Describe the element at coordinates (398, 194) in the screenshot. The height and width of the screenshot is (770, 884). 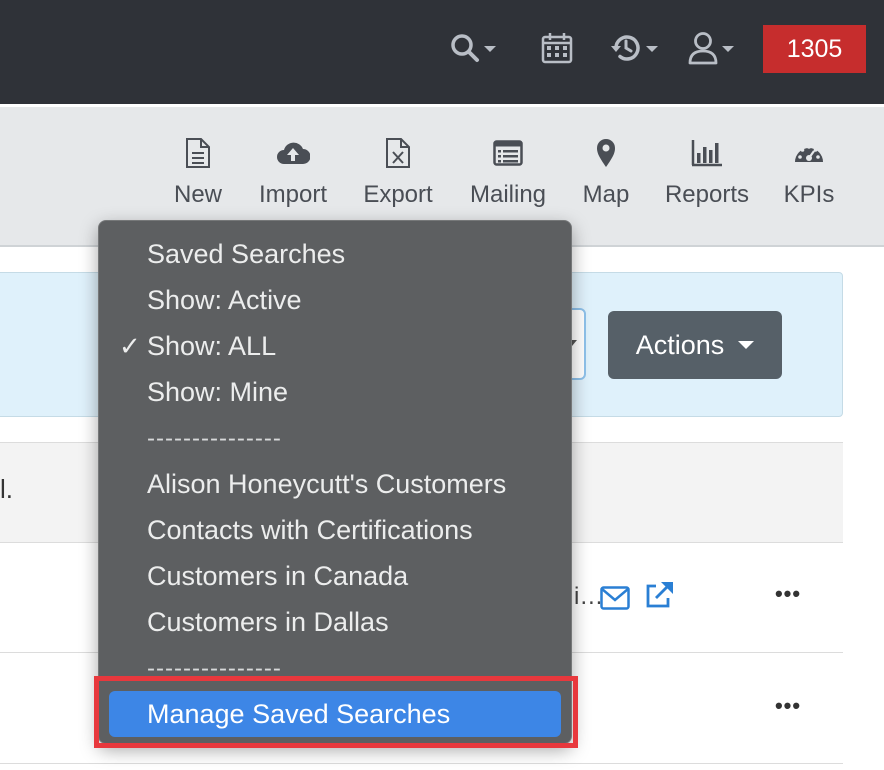
I see `toolbar-label-export: Export` at that location.